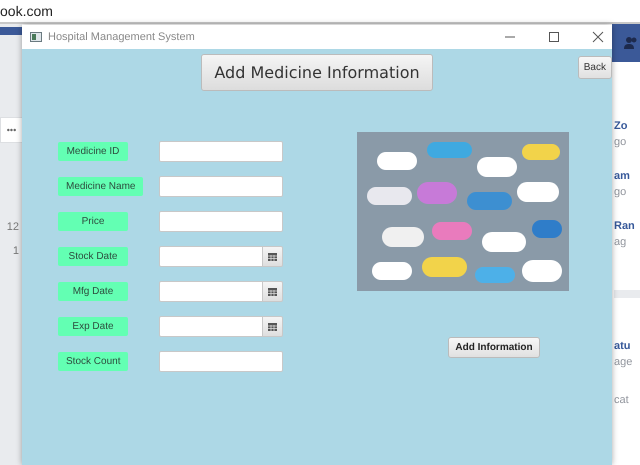 The width and height of the screenshot is (640, 465). Describe the element at coordinates (317, 72) in the screenshot. I see `heading-button: Add Medicine Information` at that location.